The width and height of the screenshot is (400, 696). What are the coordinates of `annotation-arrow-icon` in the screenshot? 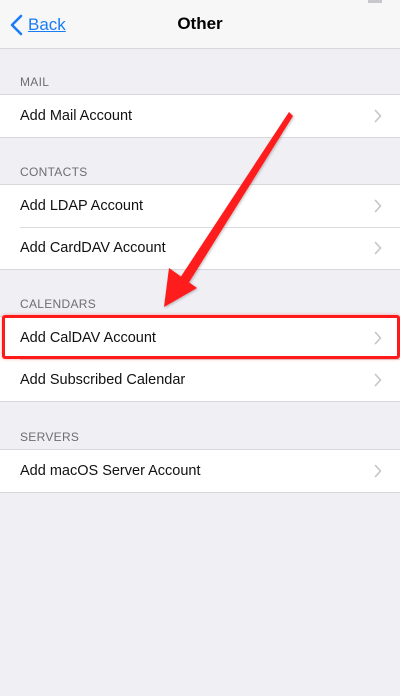 It's located at (228, 209).